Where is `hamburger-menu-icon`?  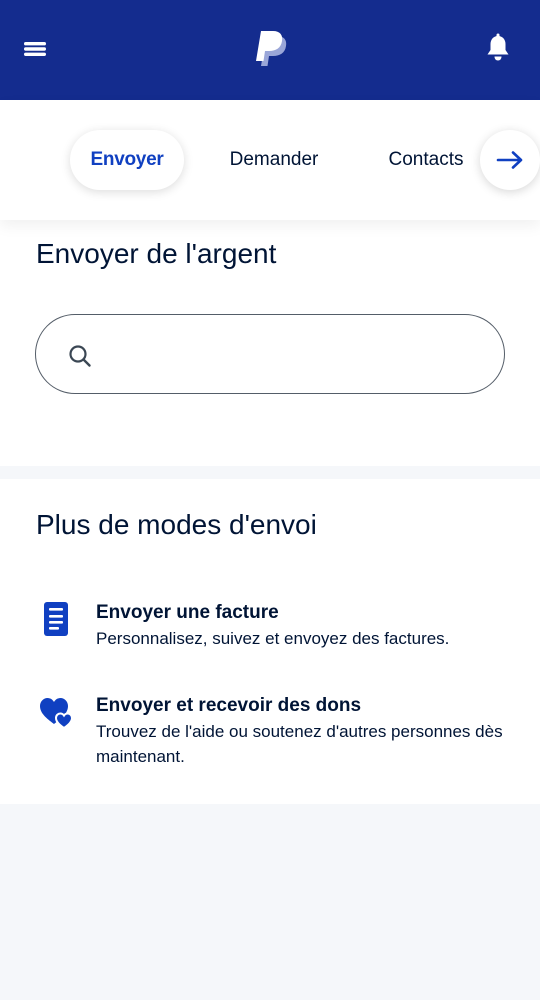 hamburger-menu-icon is located at coordinates (35, 49).